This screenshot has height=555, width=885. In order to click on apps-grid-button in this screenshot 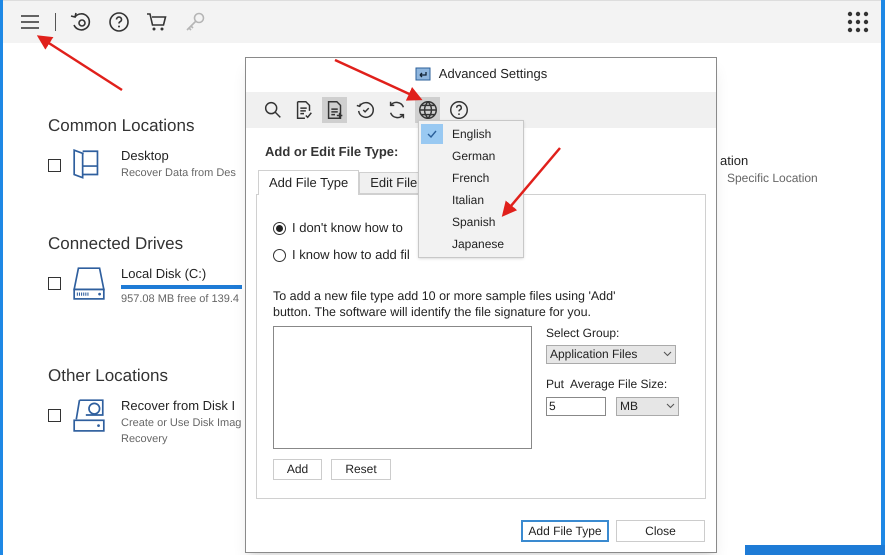, I will do `click(858, 22)`.